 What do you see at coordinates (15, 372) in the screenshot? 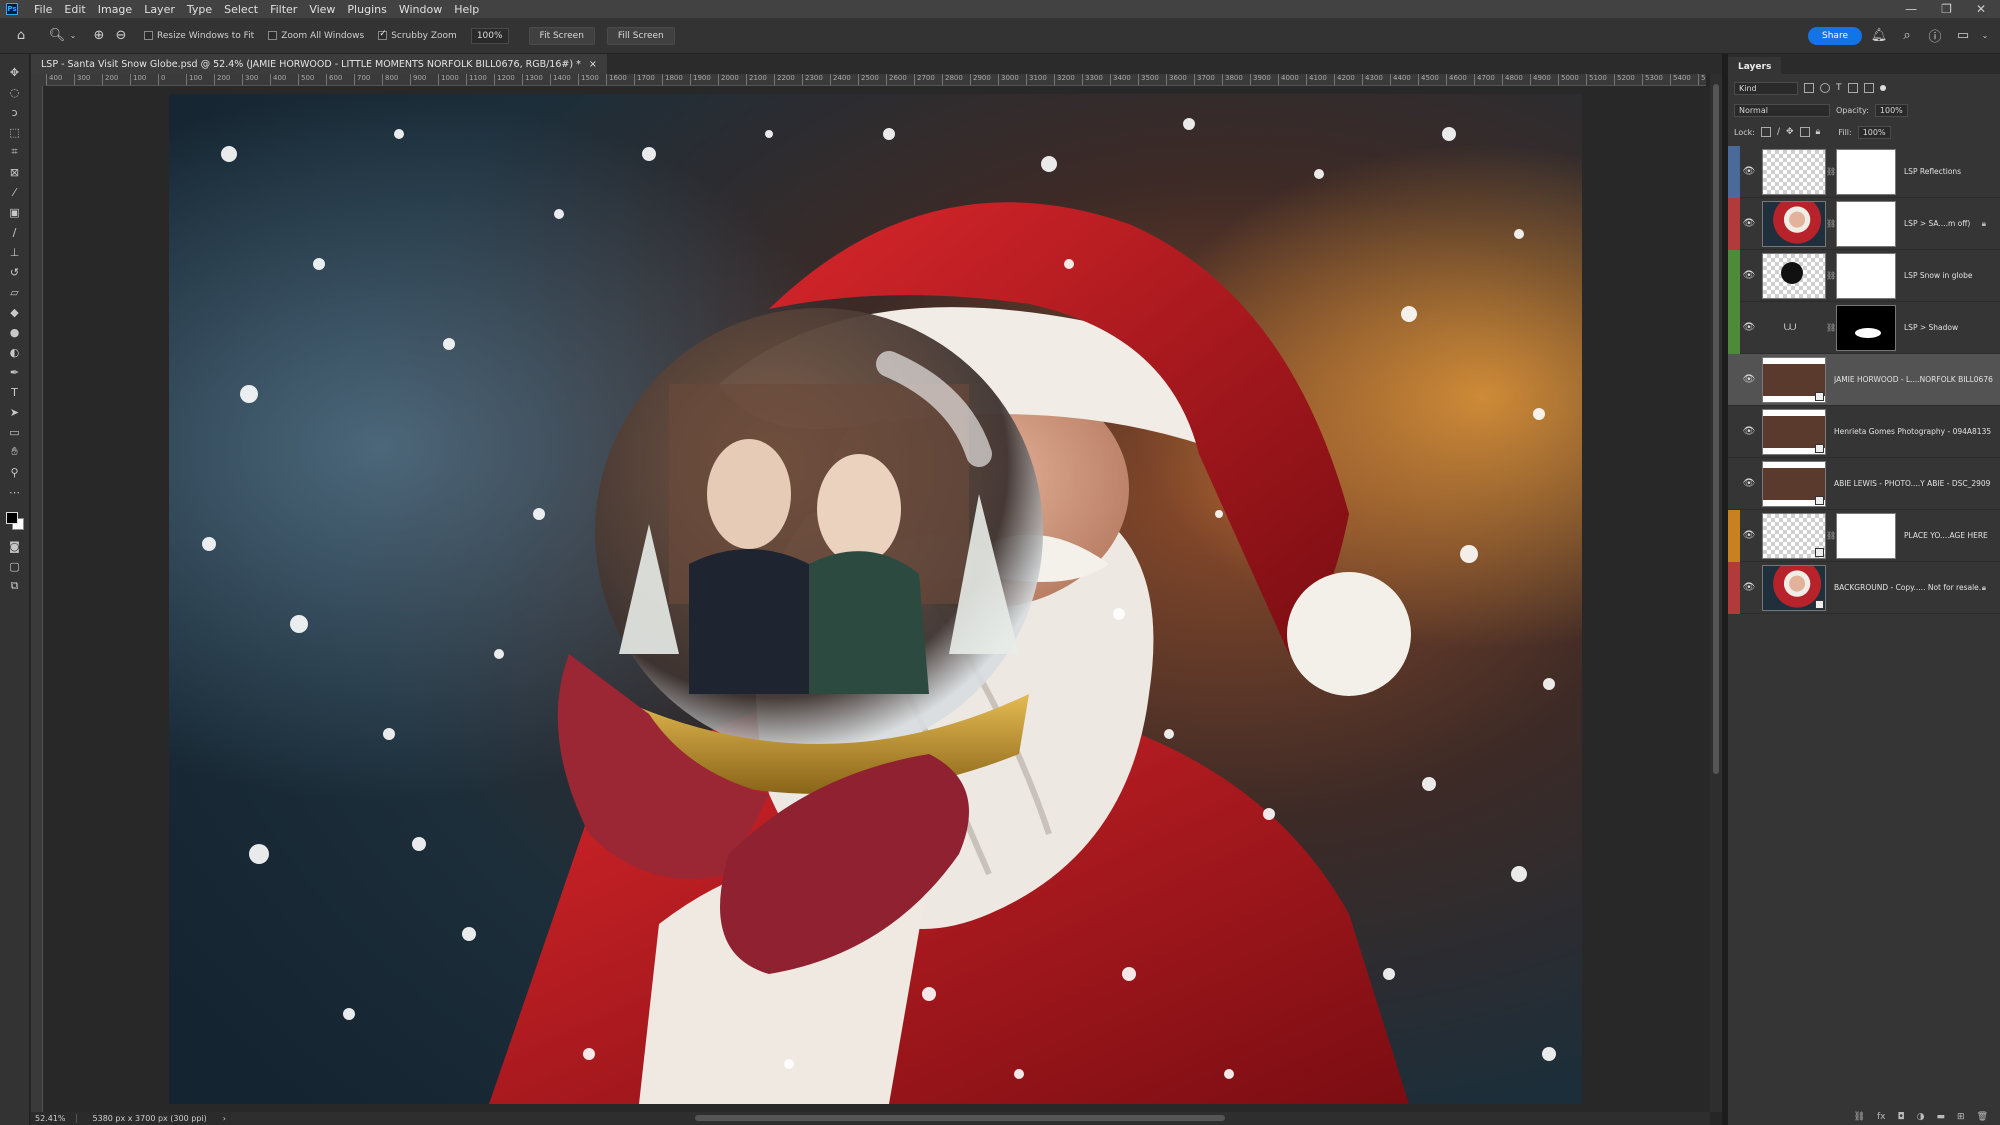
I see `pen-tool-icon: ✒` at bounding box center [15, 372].